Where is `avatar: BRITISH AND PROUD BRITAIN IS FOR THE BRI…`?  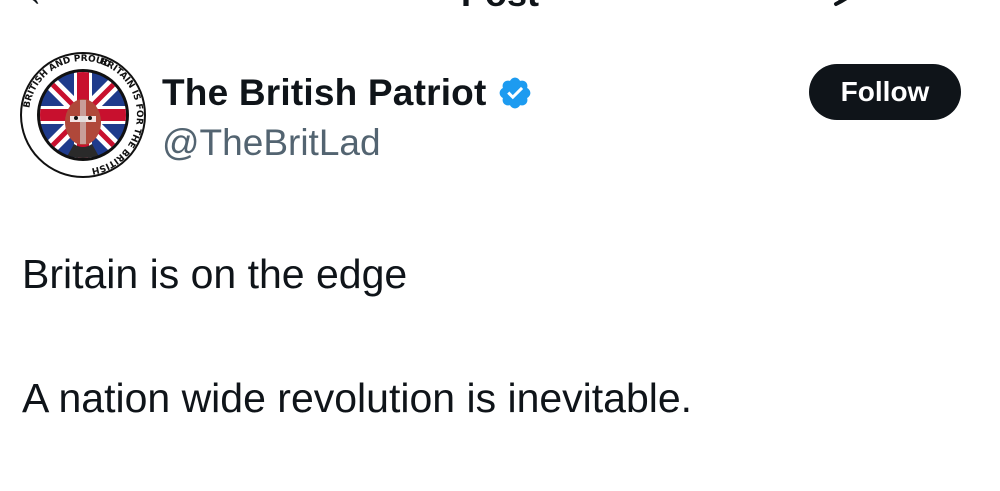
avatar: BRITISH AND PROUD BRITAIN IS FOR THE BRI… is located at coordinates (83, 115).